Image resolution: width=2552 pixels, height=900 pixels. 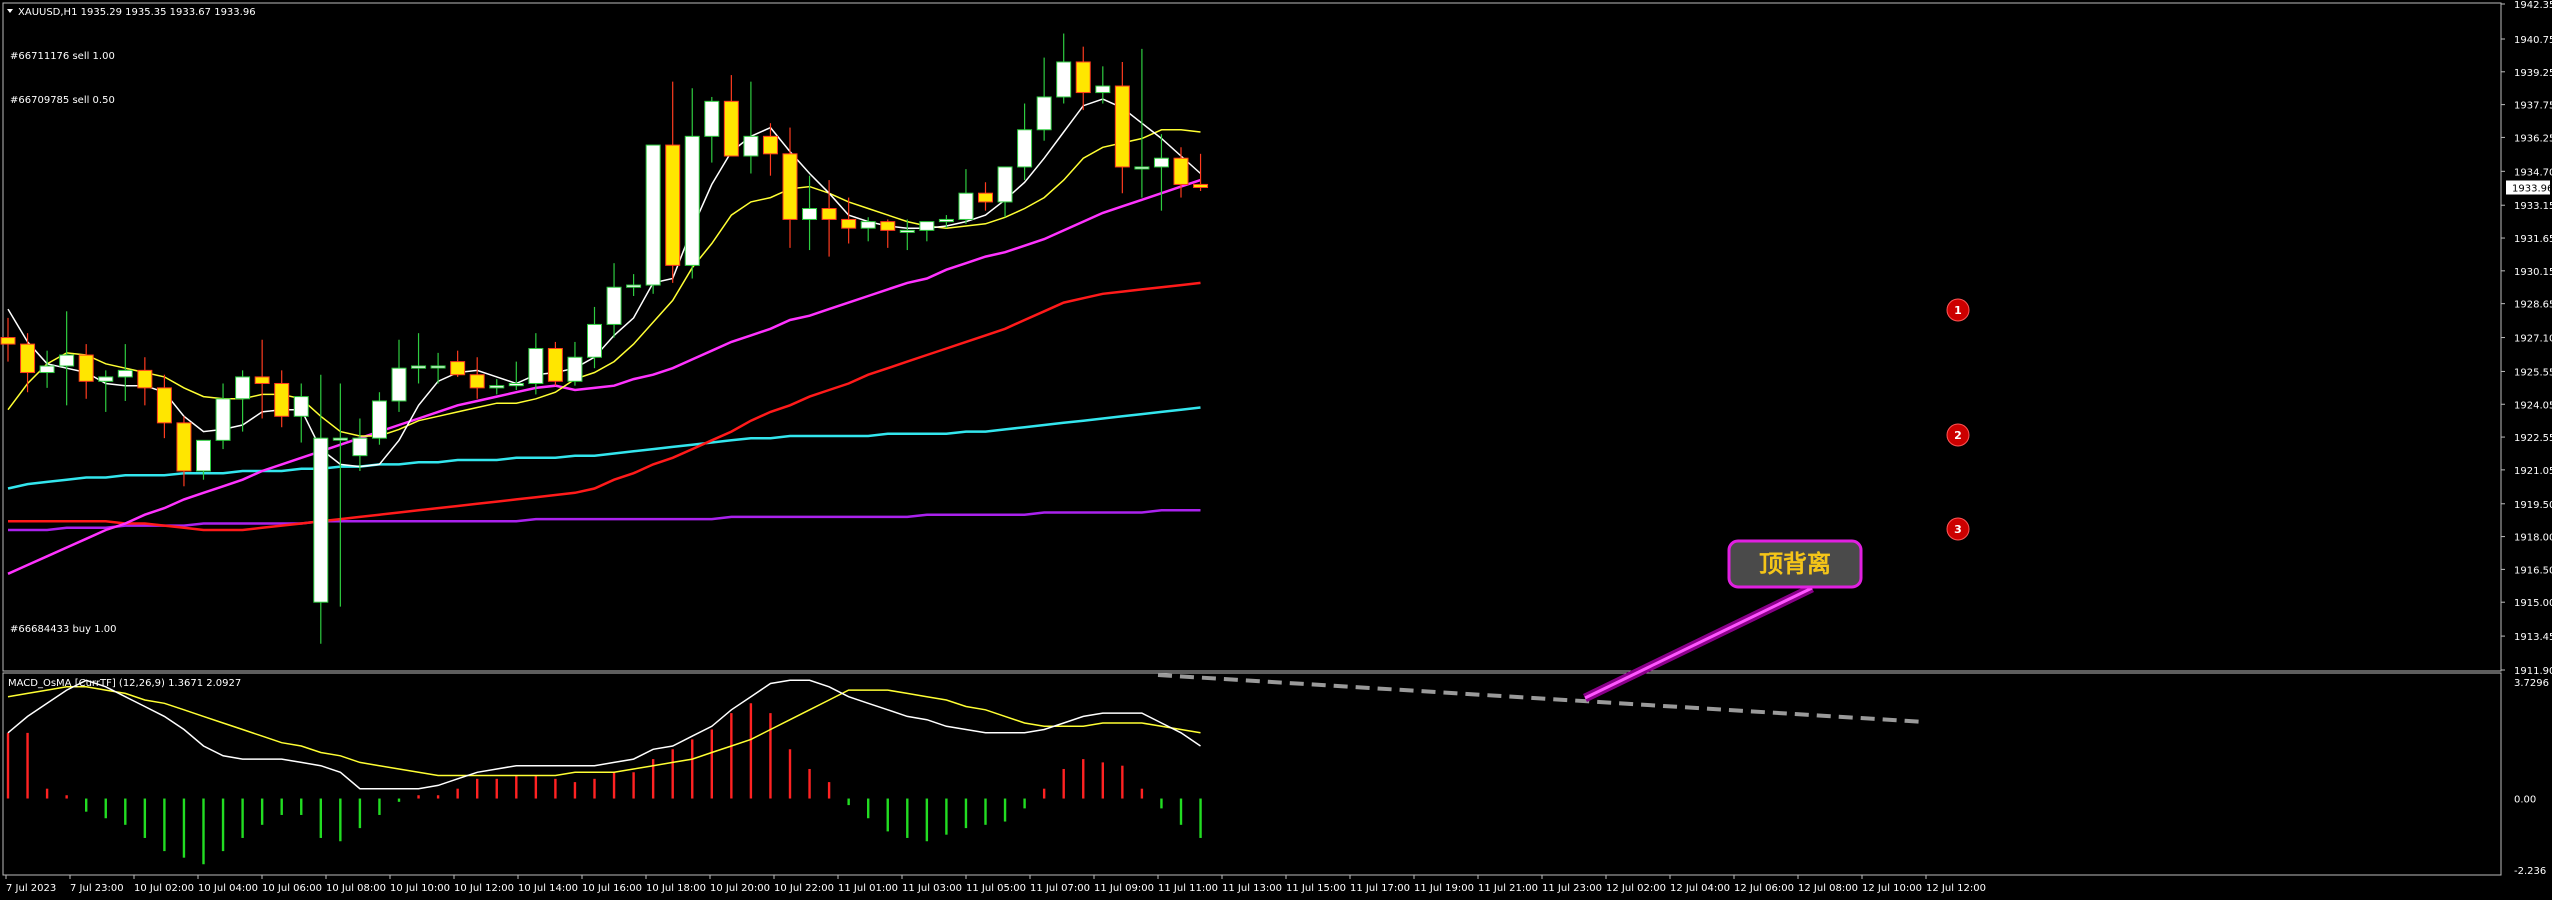 I want to click on macd-tick-label: 0.00, so click(x=2525, y=800).